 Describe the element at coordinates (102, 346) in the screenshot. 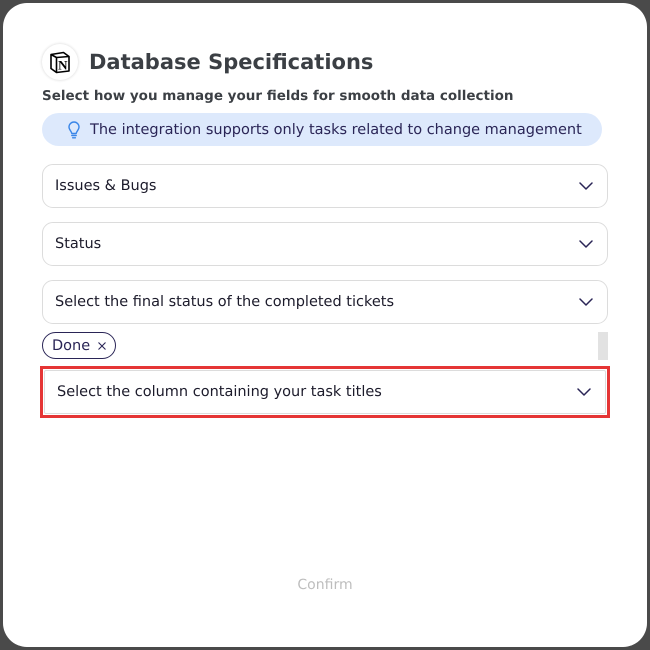

I see `remove-icon` at that location.